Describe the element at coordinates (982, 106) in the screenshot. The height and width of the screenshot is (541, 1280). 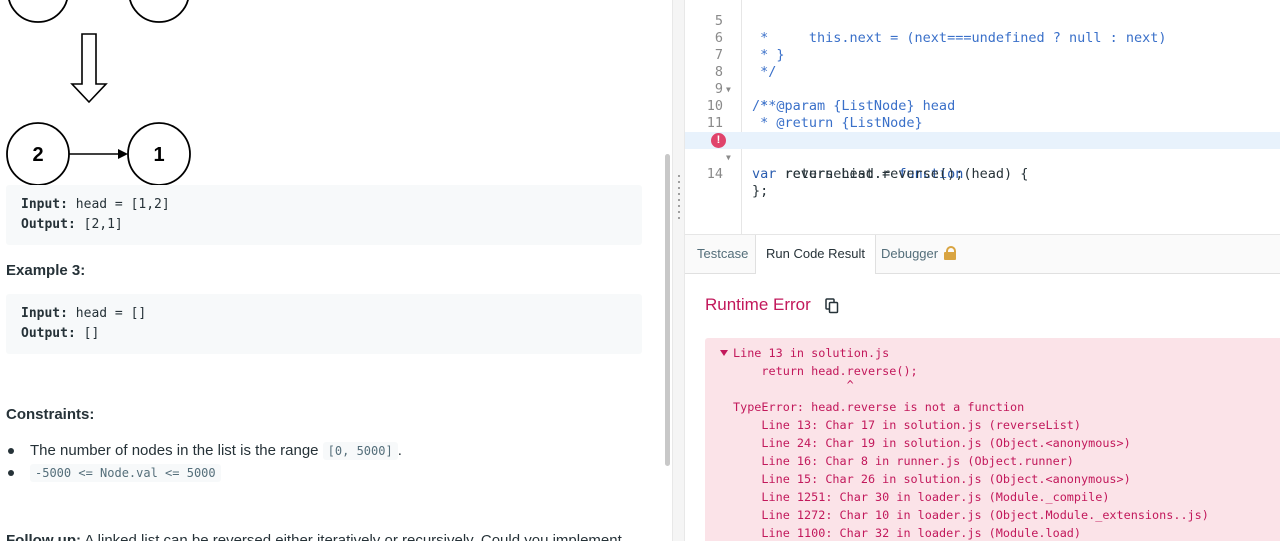
I see `code-line: 10 * @return {ListNode}` at that location.